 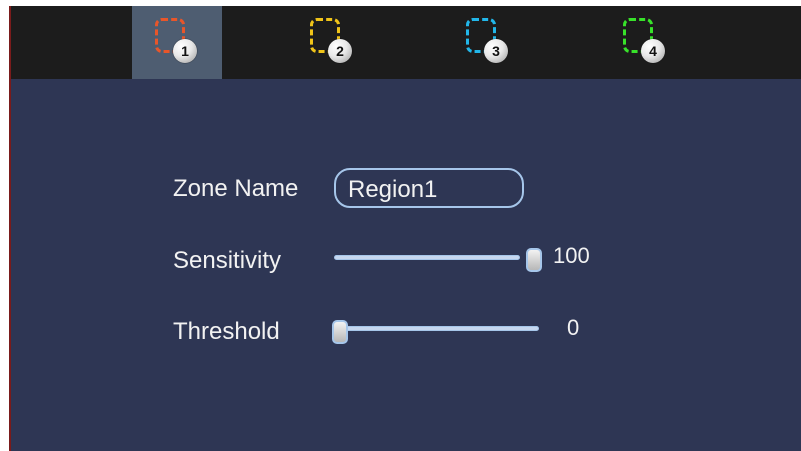 I want to click on zone-number-badge: 3, so click(x=496, y=51).